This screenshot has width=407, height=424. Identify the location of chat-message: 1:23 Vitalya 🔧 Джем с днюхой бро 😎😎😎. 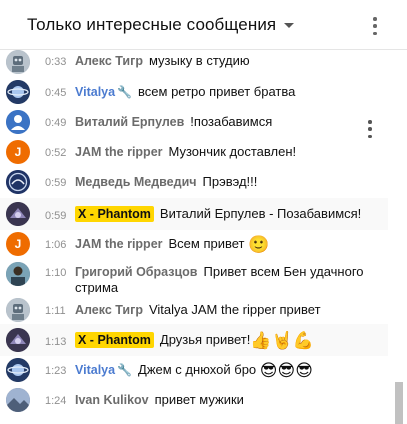
(194, 370).